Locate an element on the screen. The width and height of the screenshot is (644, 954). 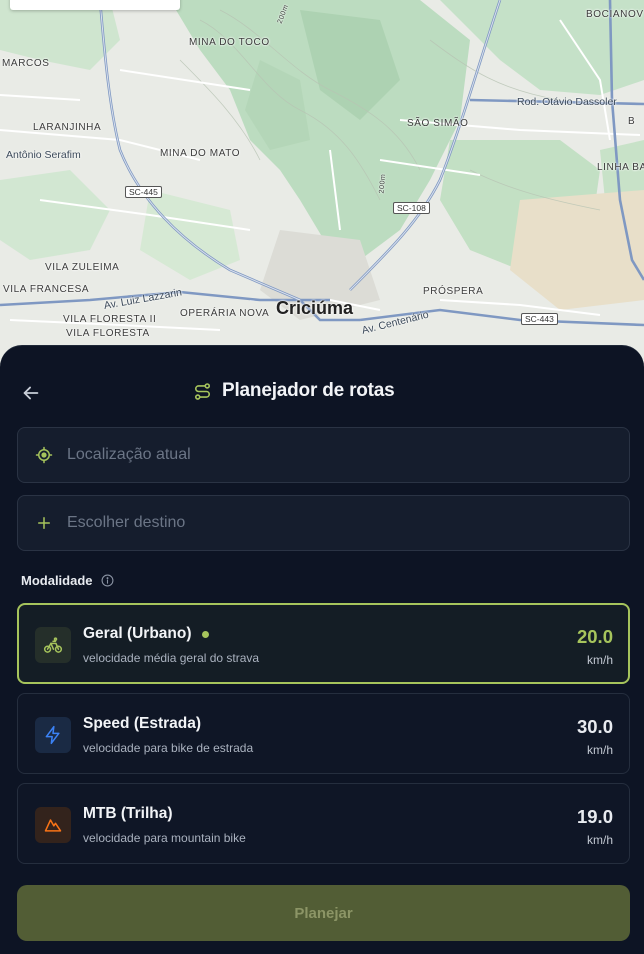
mode-name-text: Speed (Estrada) is located at coordinates (142, 723).